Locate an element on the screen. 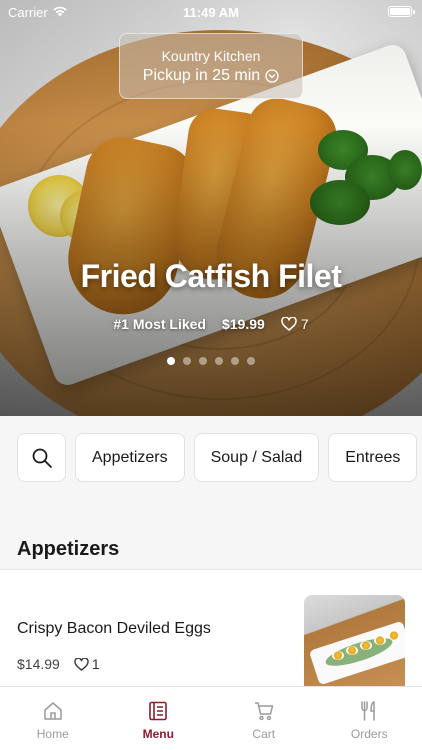 The image size is (422, 750). tab-home-label: Home is located at coordinates (52, 734).